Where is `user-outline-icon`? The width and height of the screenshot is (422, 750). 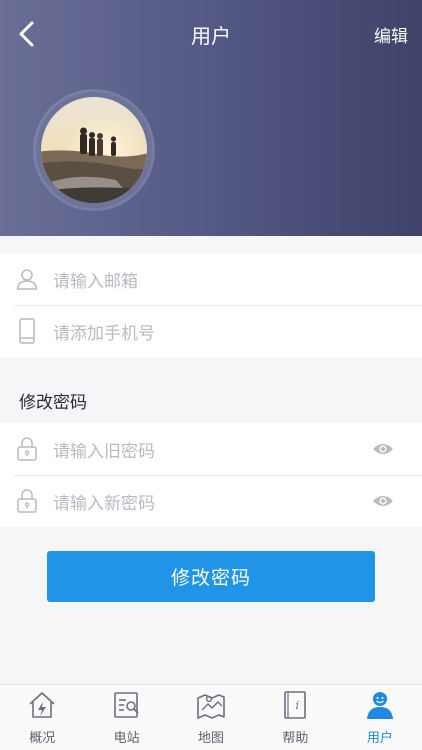 user-outline-icon is located at coordinates (27, 279).